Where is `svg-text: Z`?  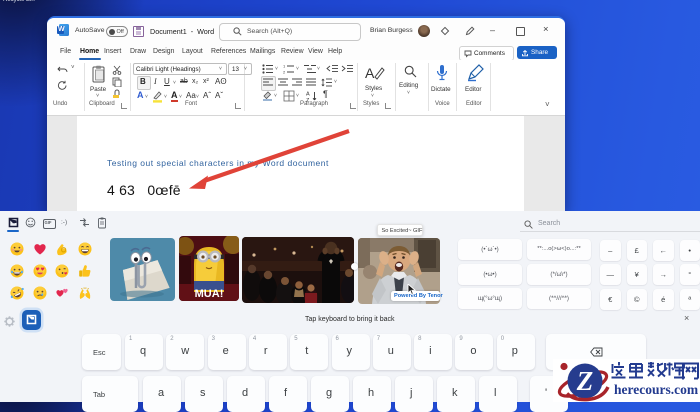
svg-text: Z is located at coordinates (585, 381).